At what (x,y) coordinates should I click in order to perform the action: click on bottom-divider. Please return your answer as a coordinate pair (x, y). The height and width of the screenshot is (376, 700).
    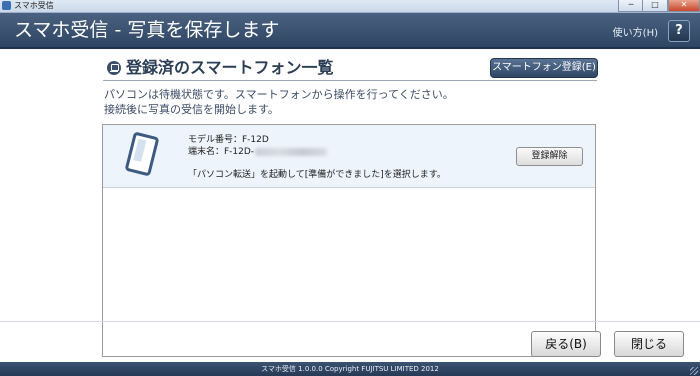
    Looking at the image, I should click on (350, 321).